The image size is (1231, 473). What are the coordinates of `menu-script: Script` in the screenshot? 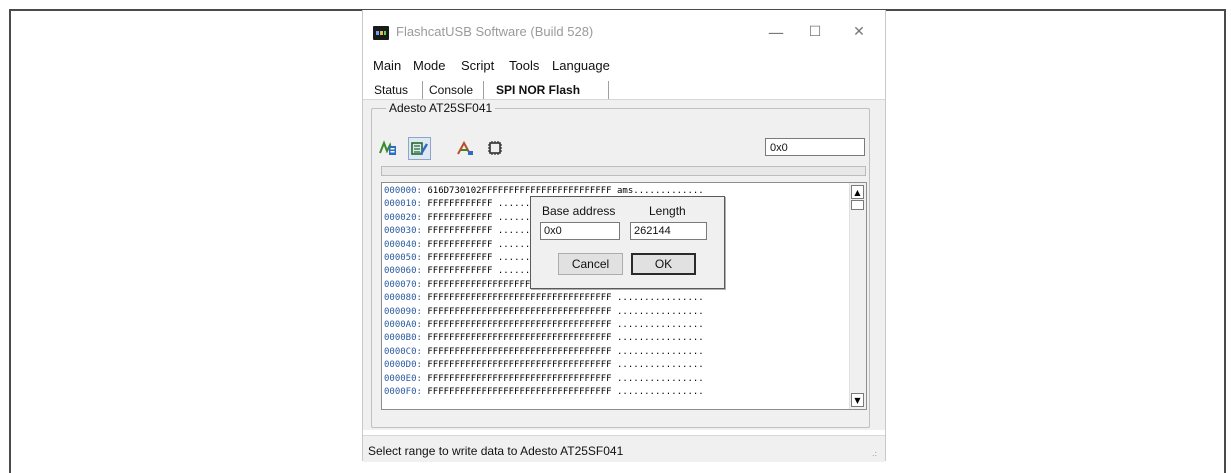 It's located at (477, 65).